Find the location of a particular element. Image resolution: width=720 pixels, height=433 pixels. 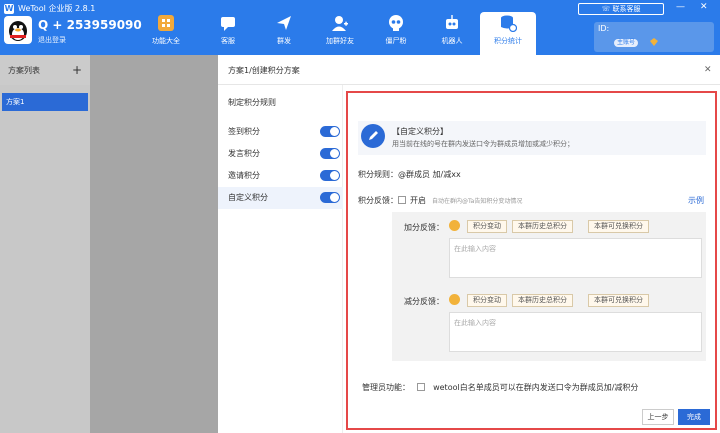

tab-broadcast: 群发 is located at coordinates (284, 33).